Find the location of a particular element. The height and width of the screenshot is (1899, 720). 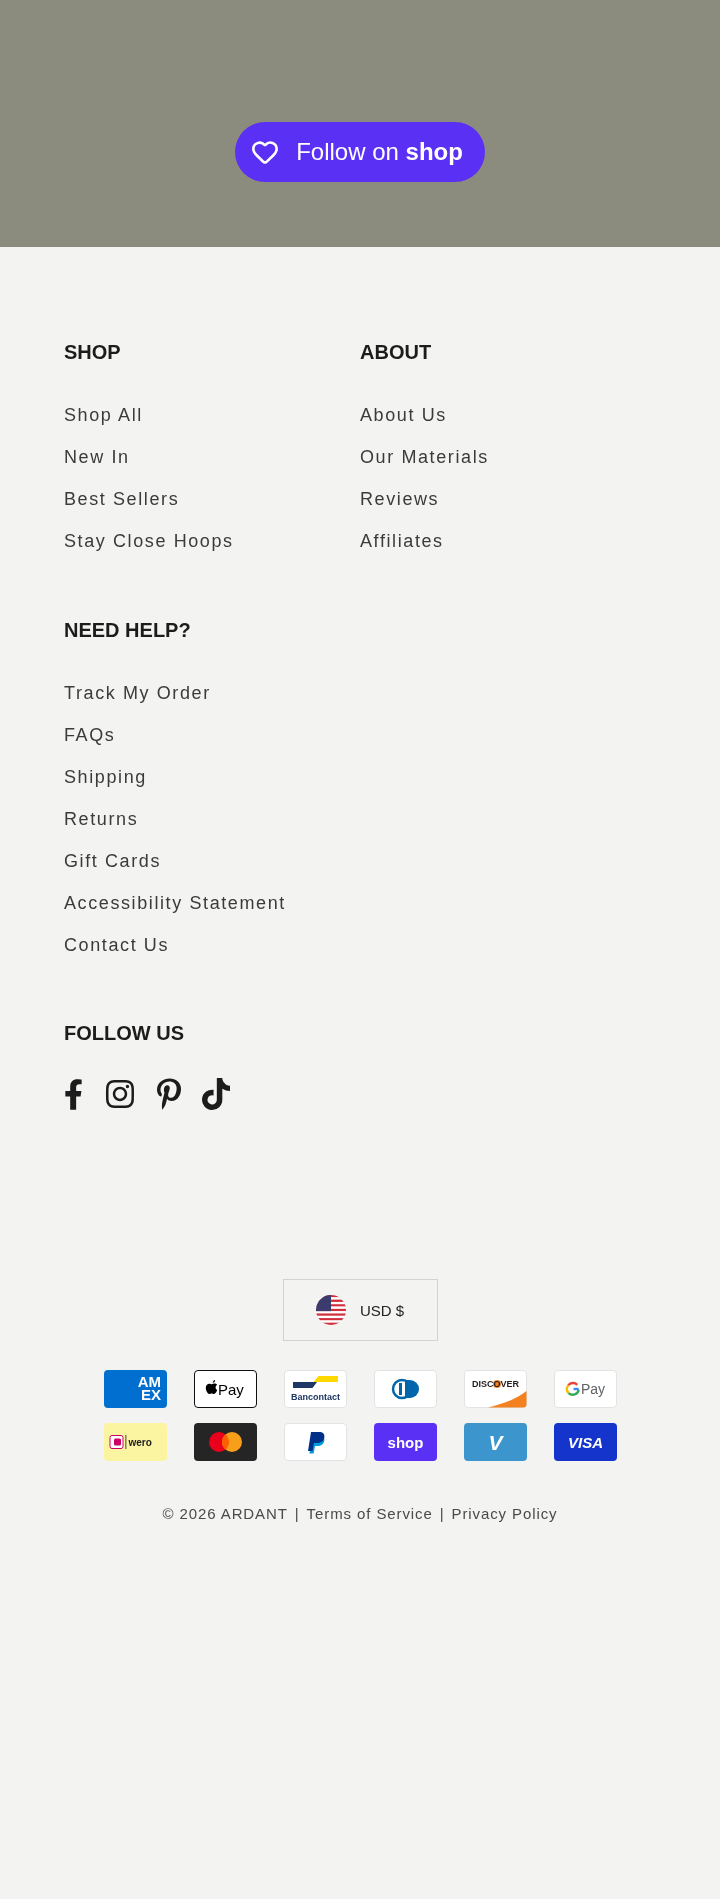

venmo-logo: V is located at coordinates (495, 1442).